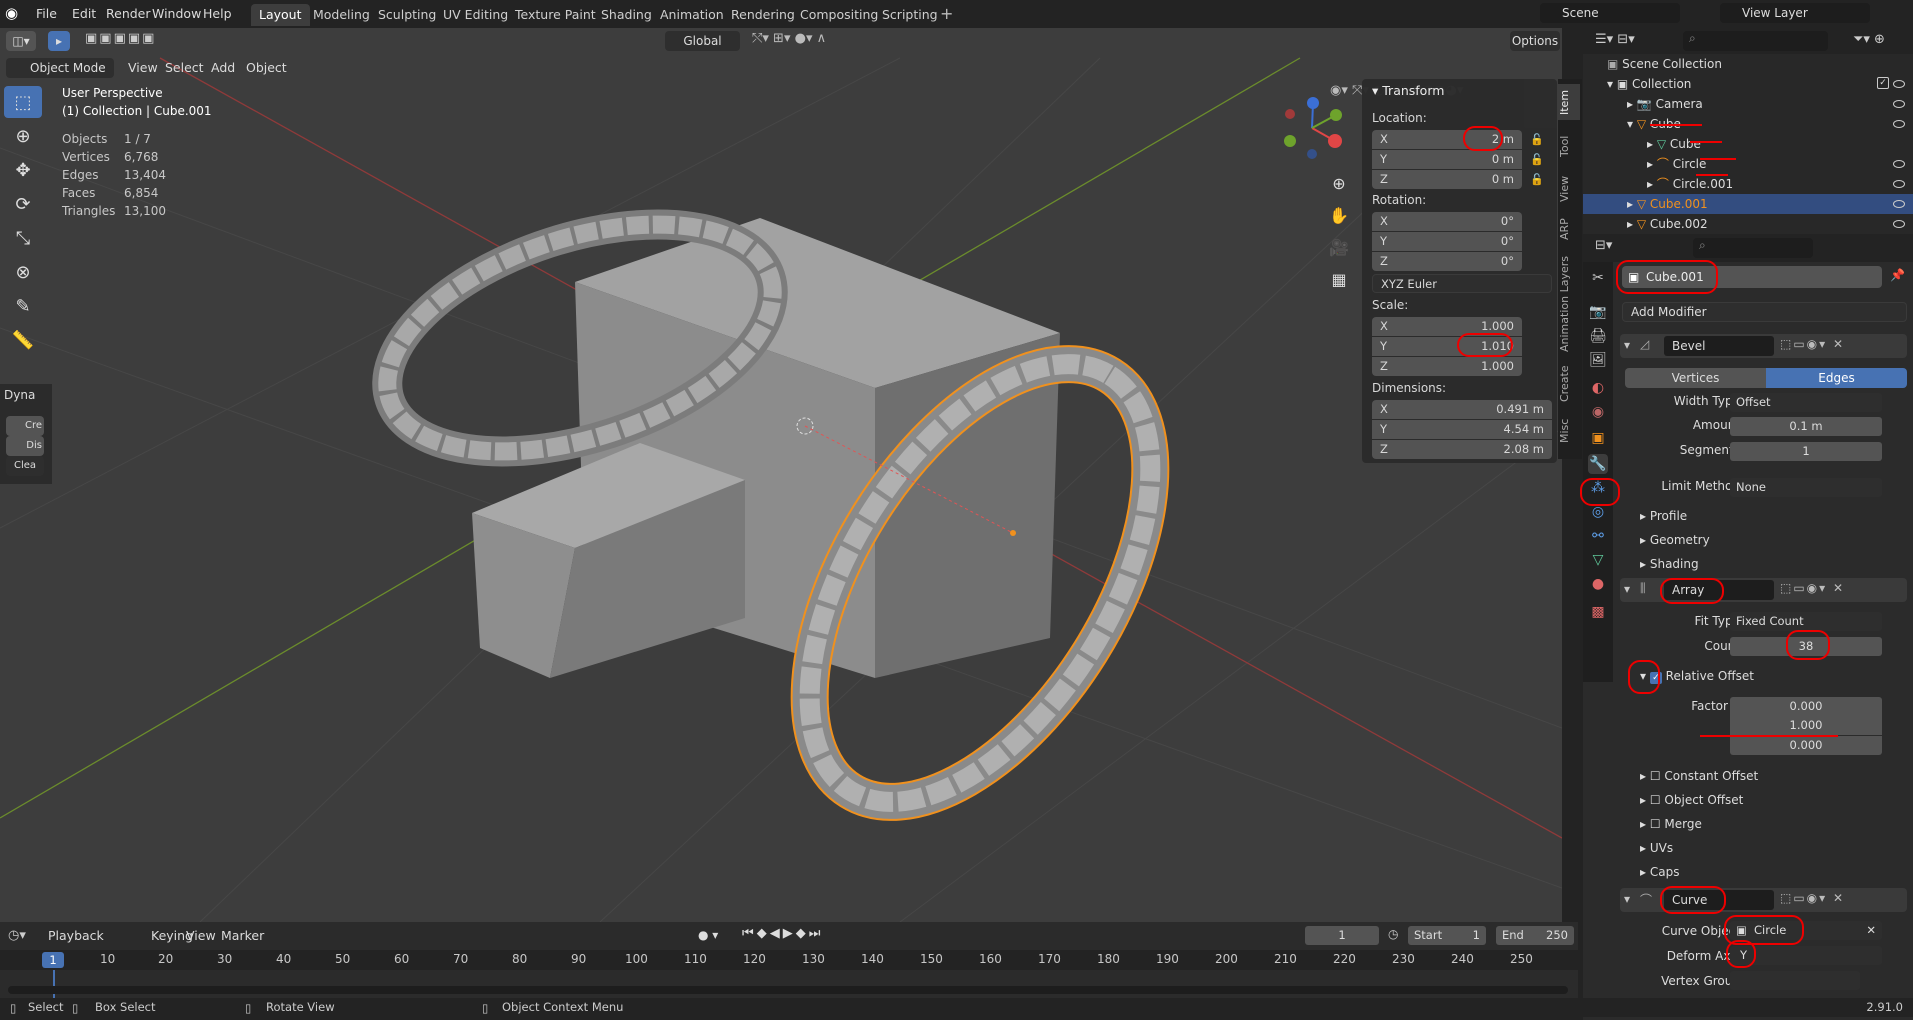 The image size is (1913, 1020). What do you see at coordinates (1447, 261) in the screenshot?
I see `rotation-z-field: Z 0°` at bounding box center [1447, 261].